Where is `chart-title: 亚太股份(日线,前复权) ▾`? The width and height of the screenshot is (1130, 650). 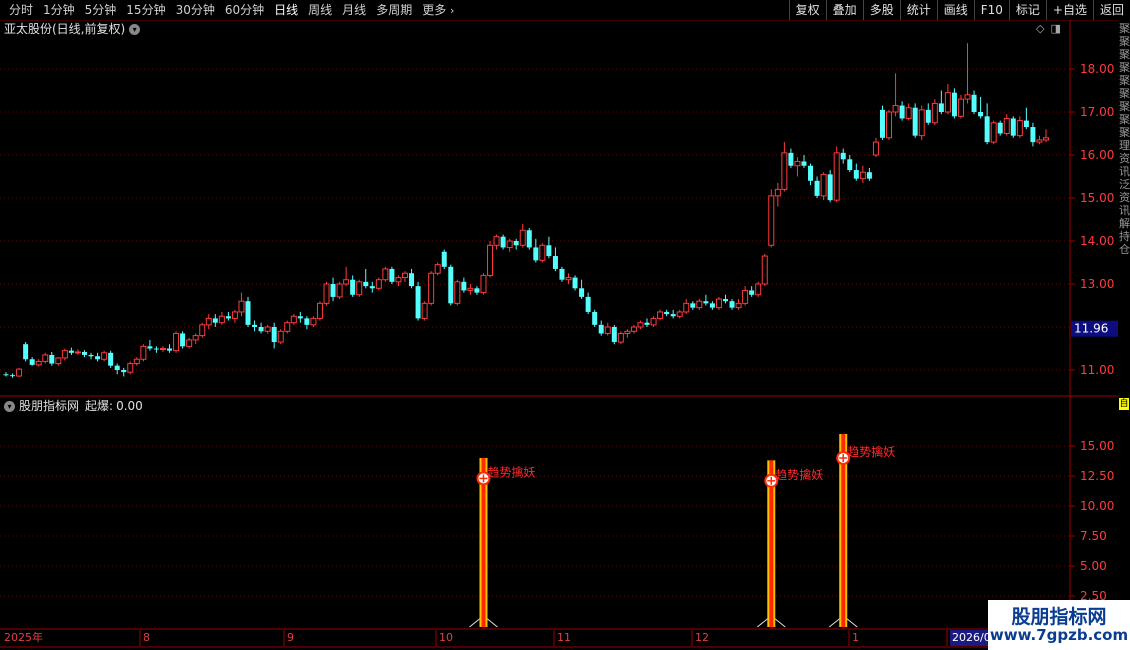 chart-title: 亚太股份(日线,前复权) ▾ is located at coordinates (72, 29).